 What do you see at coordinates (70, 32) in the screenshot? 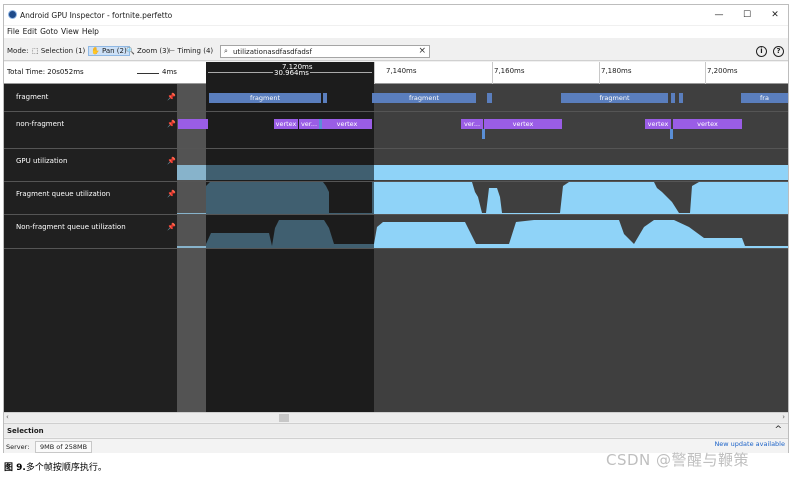
I see `menu-view: View` at bounding box center [70, 32].